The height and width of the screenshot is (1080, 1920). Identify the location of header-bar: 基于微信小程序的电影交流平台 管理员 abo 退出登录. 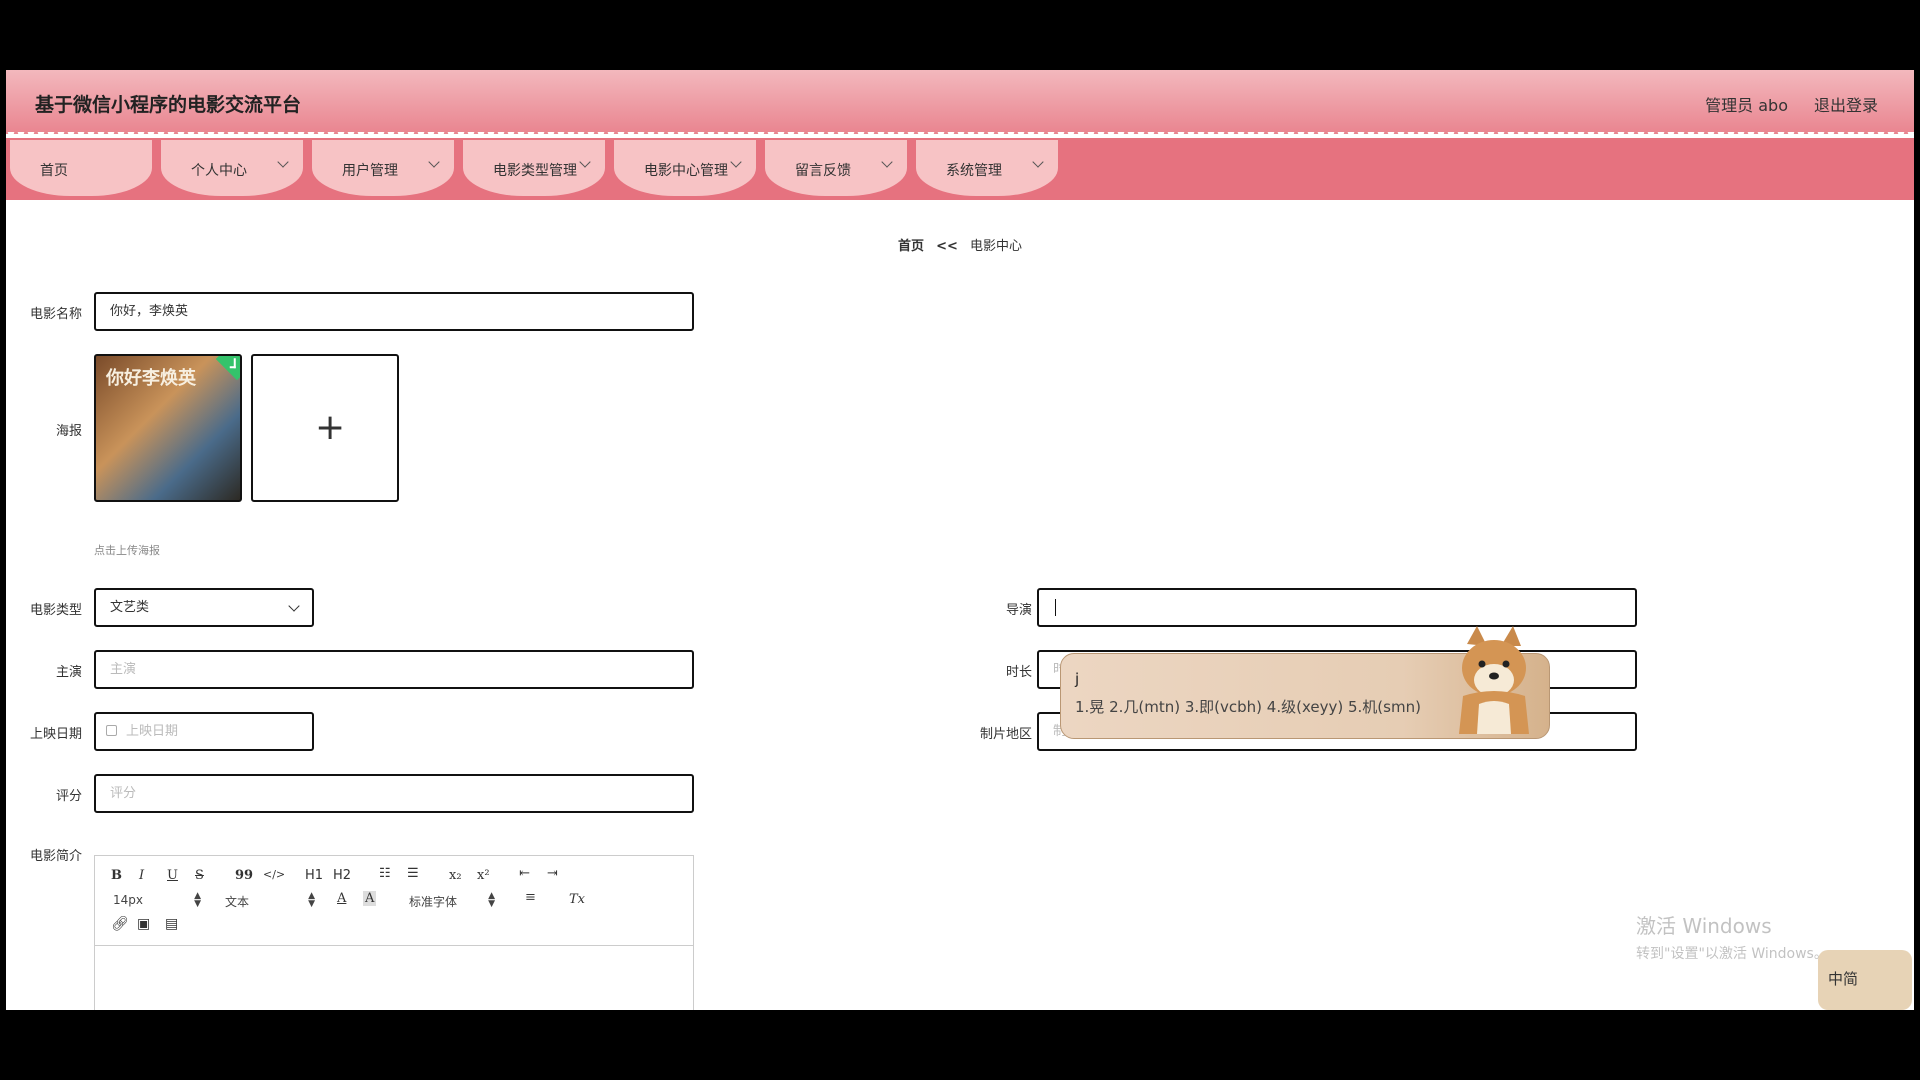
(960, 102).